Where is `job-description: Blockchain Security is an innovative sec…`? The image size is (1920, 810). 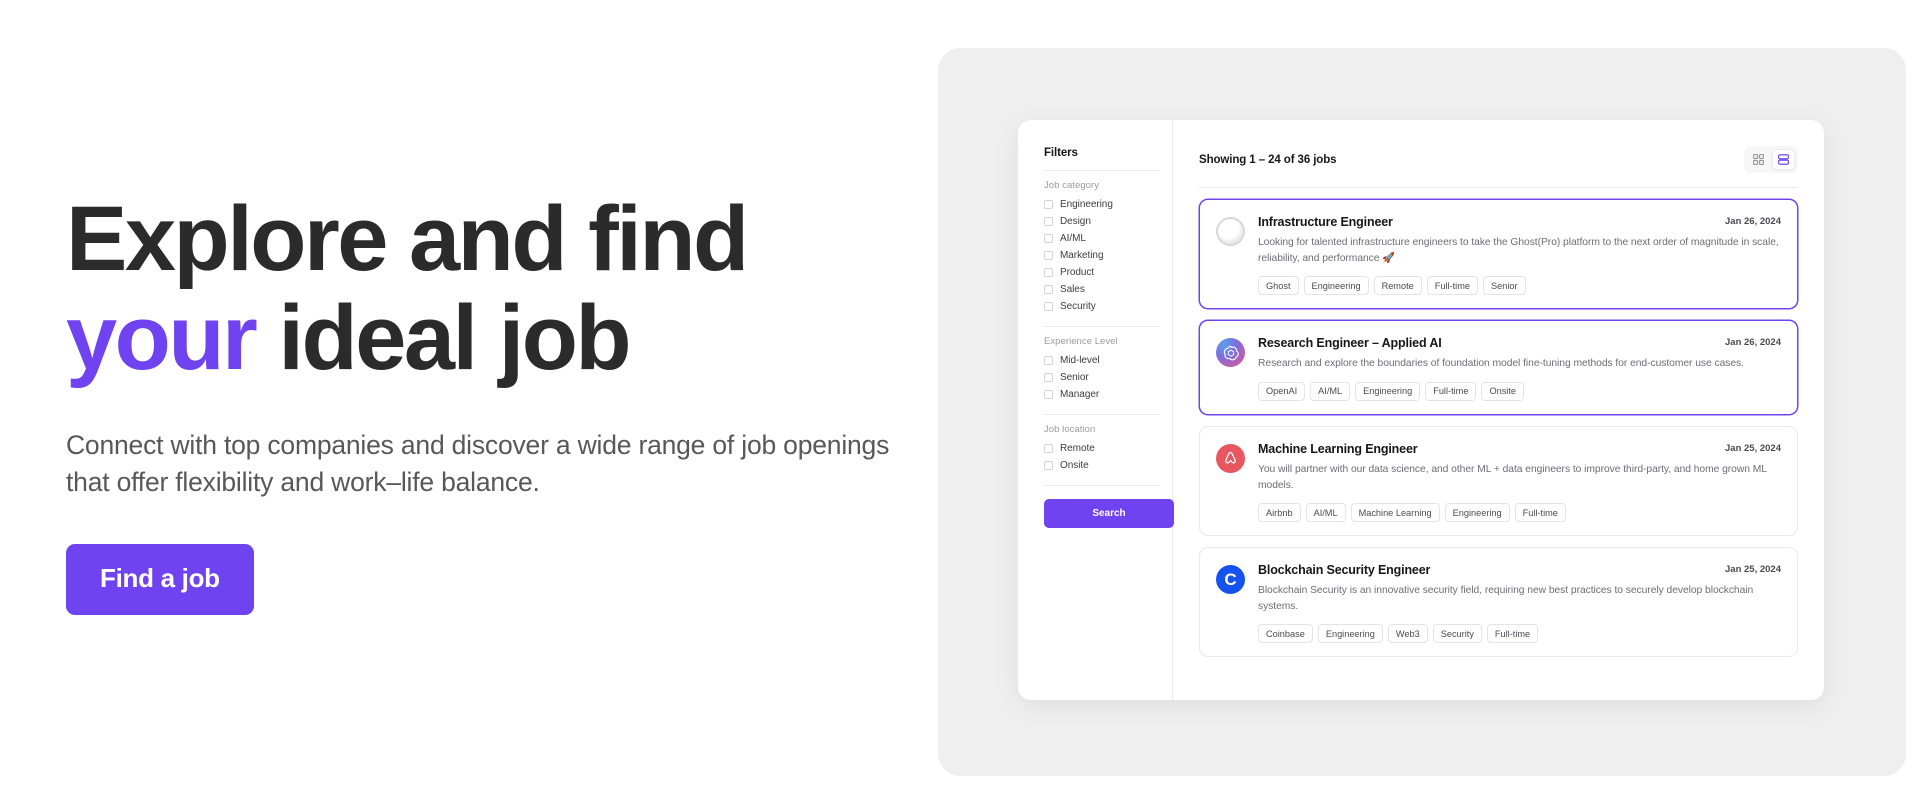 job-description: Blockchain Security is an innovative sec… is located at coordinates (1506, 598).